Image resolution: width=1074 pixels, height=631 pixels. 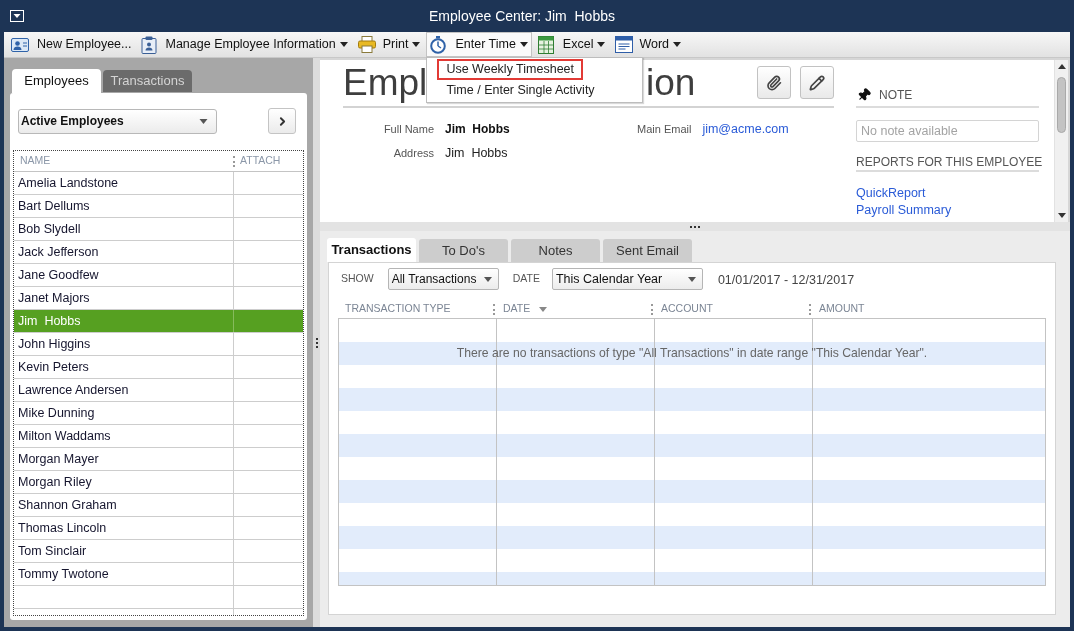 I want to click on note-field: No note available, so click(x=947, y=131).